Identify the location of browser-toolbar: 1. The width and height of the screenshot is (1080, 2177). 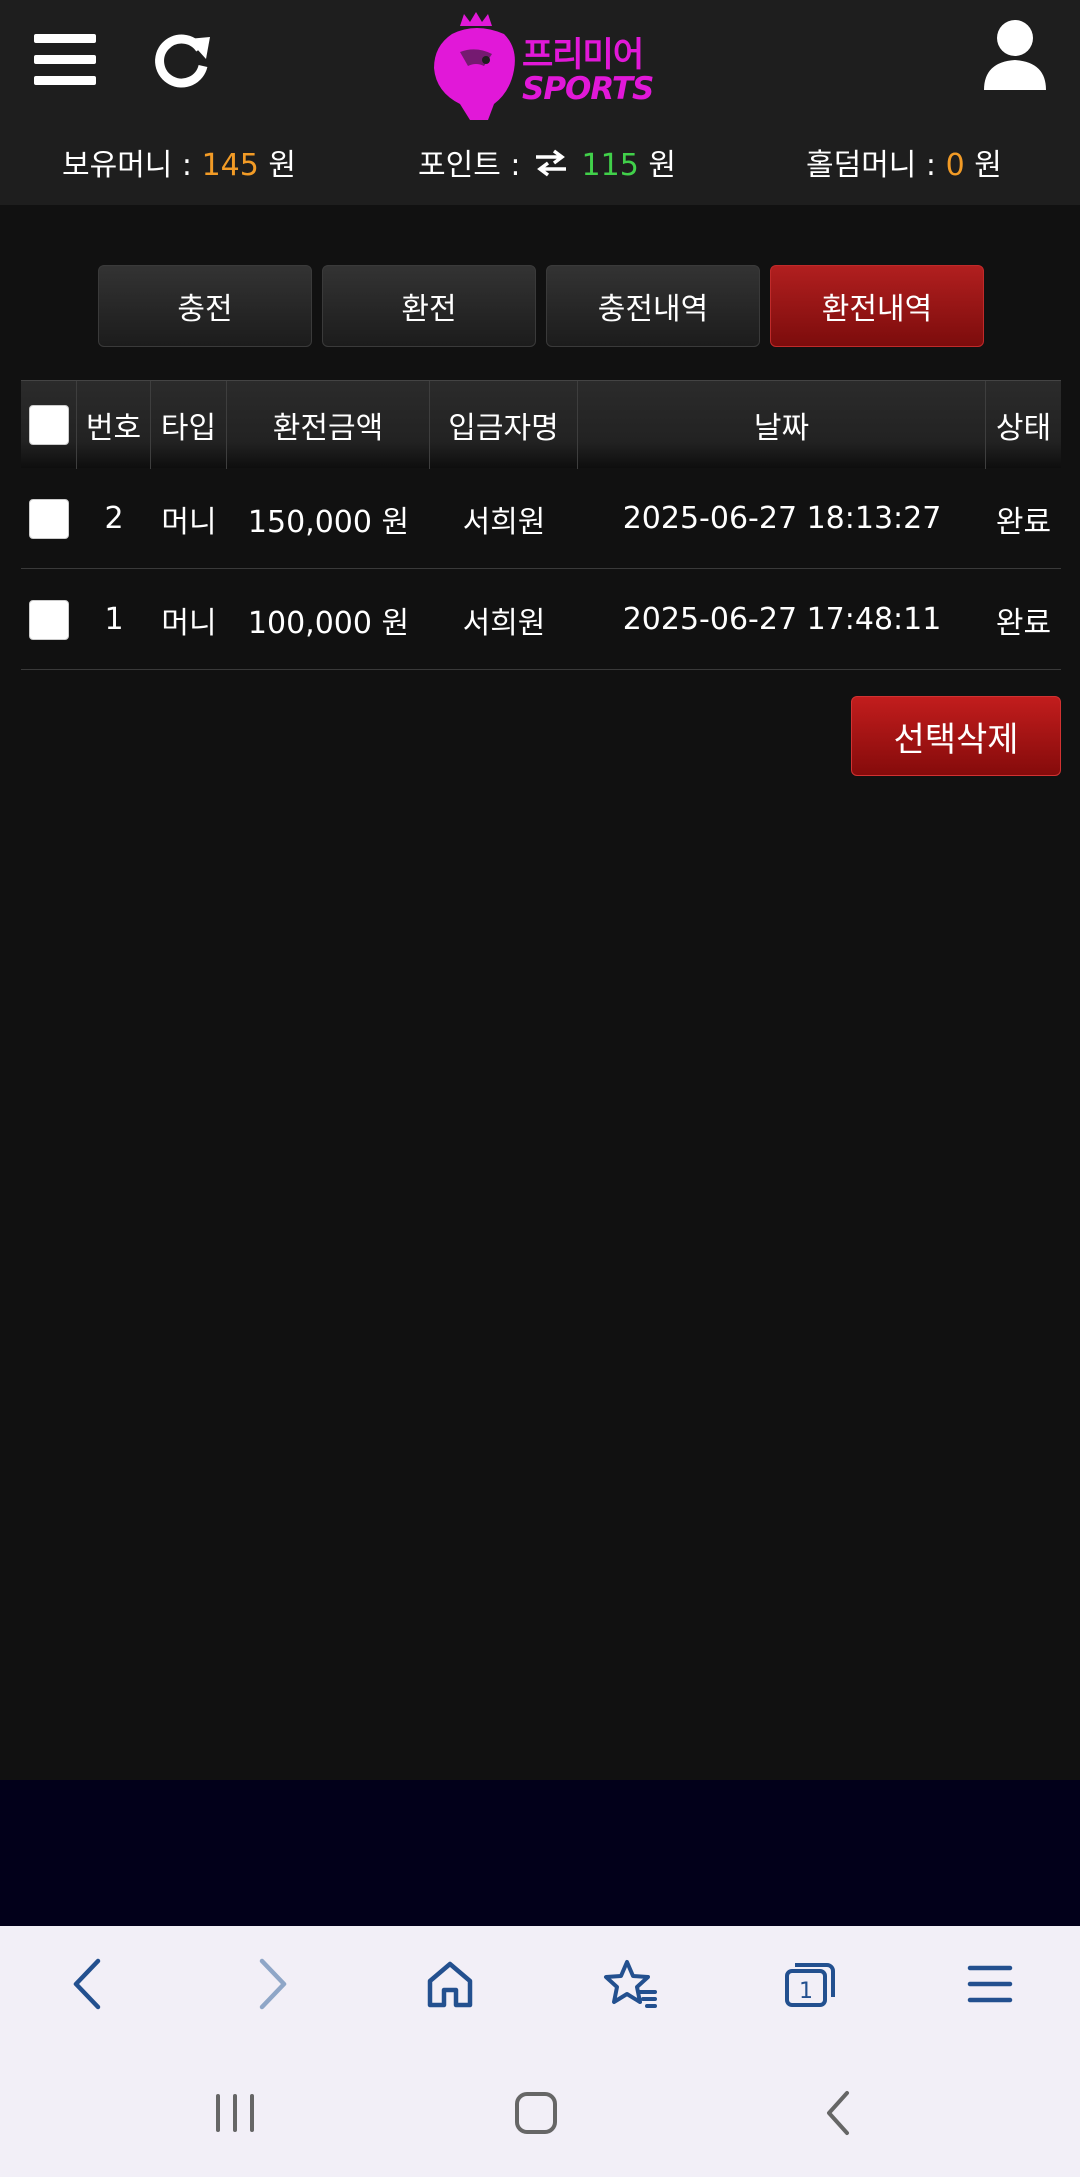
(540, 1988).